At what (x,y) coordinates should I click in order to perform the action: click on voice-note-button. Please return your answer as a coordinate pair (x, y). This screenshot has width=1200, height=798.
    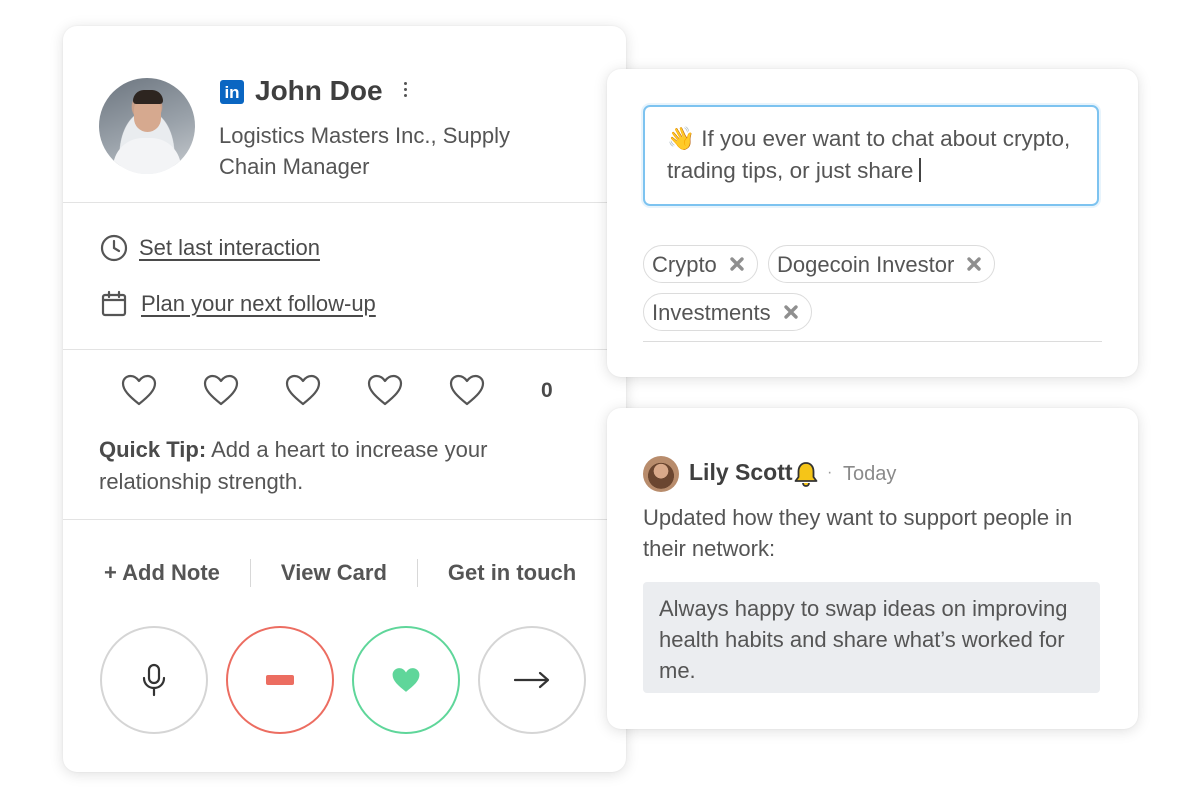
    Looking at the image, I should click on (154, 680).